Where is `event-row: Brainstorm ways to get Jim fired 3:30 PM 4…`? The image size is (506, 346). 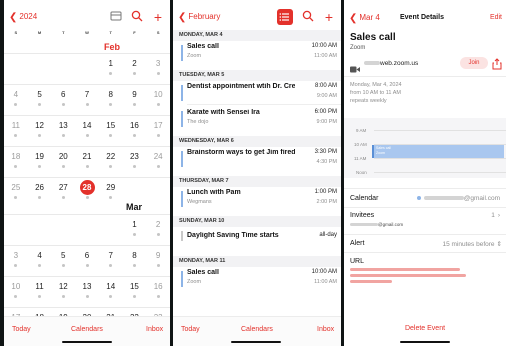 event-row: Brainstorm ways to get Jim fired 3:30 PM 4… is located at coordinates (259, 159).